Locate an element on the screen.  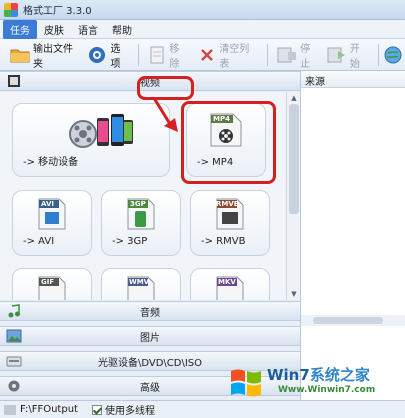
3gp-badge: 3GP is located at coordinates (138, 204).